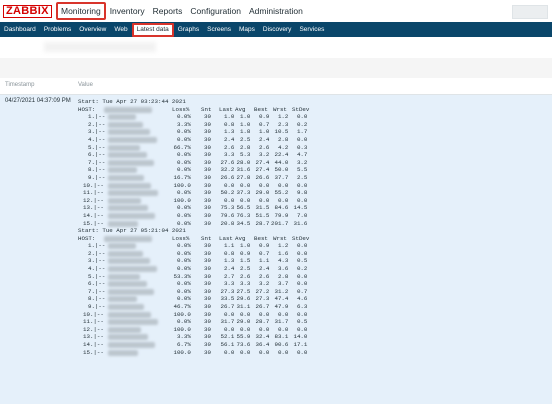 Image resolution: width=552 pixels, height=404 pixels. I want to click on col-timestamp: Timestamp, so click(20, 85).